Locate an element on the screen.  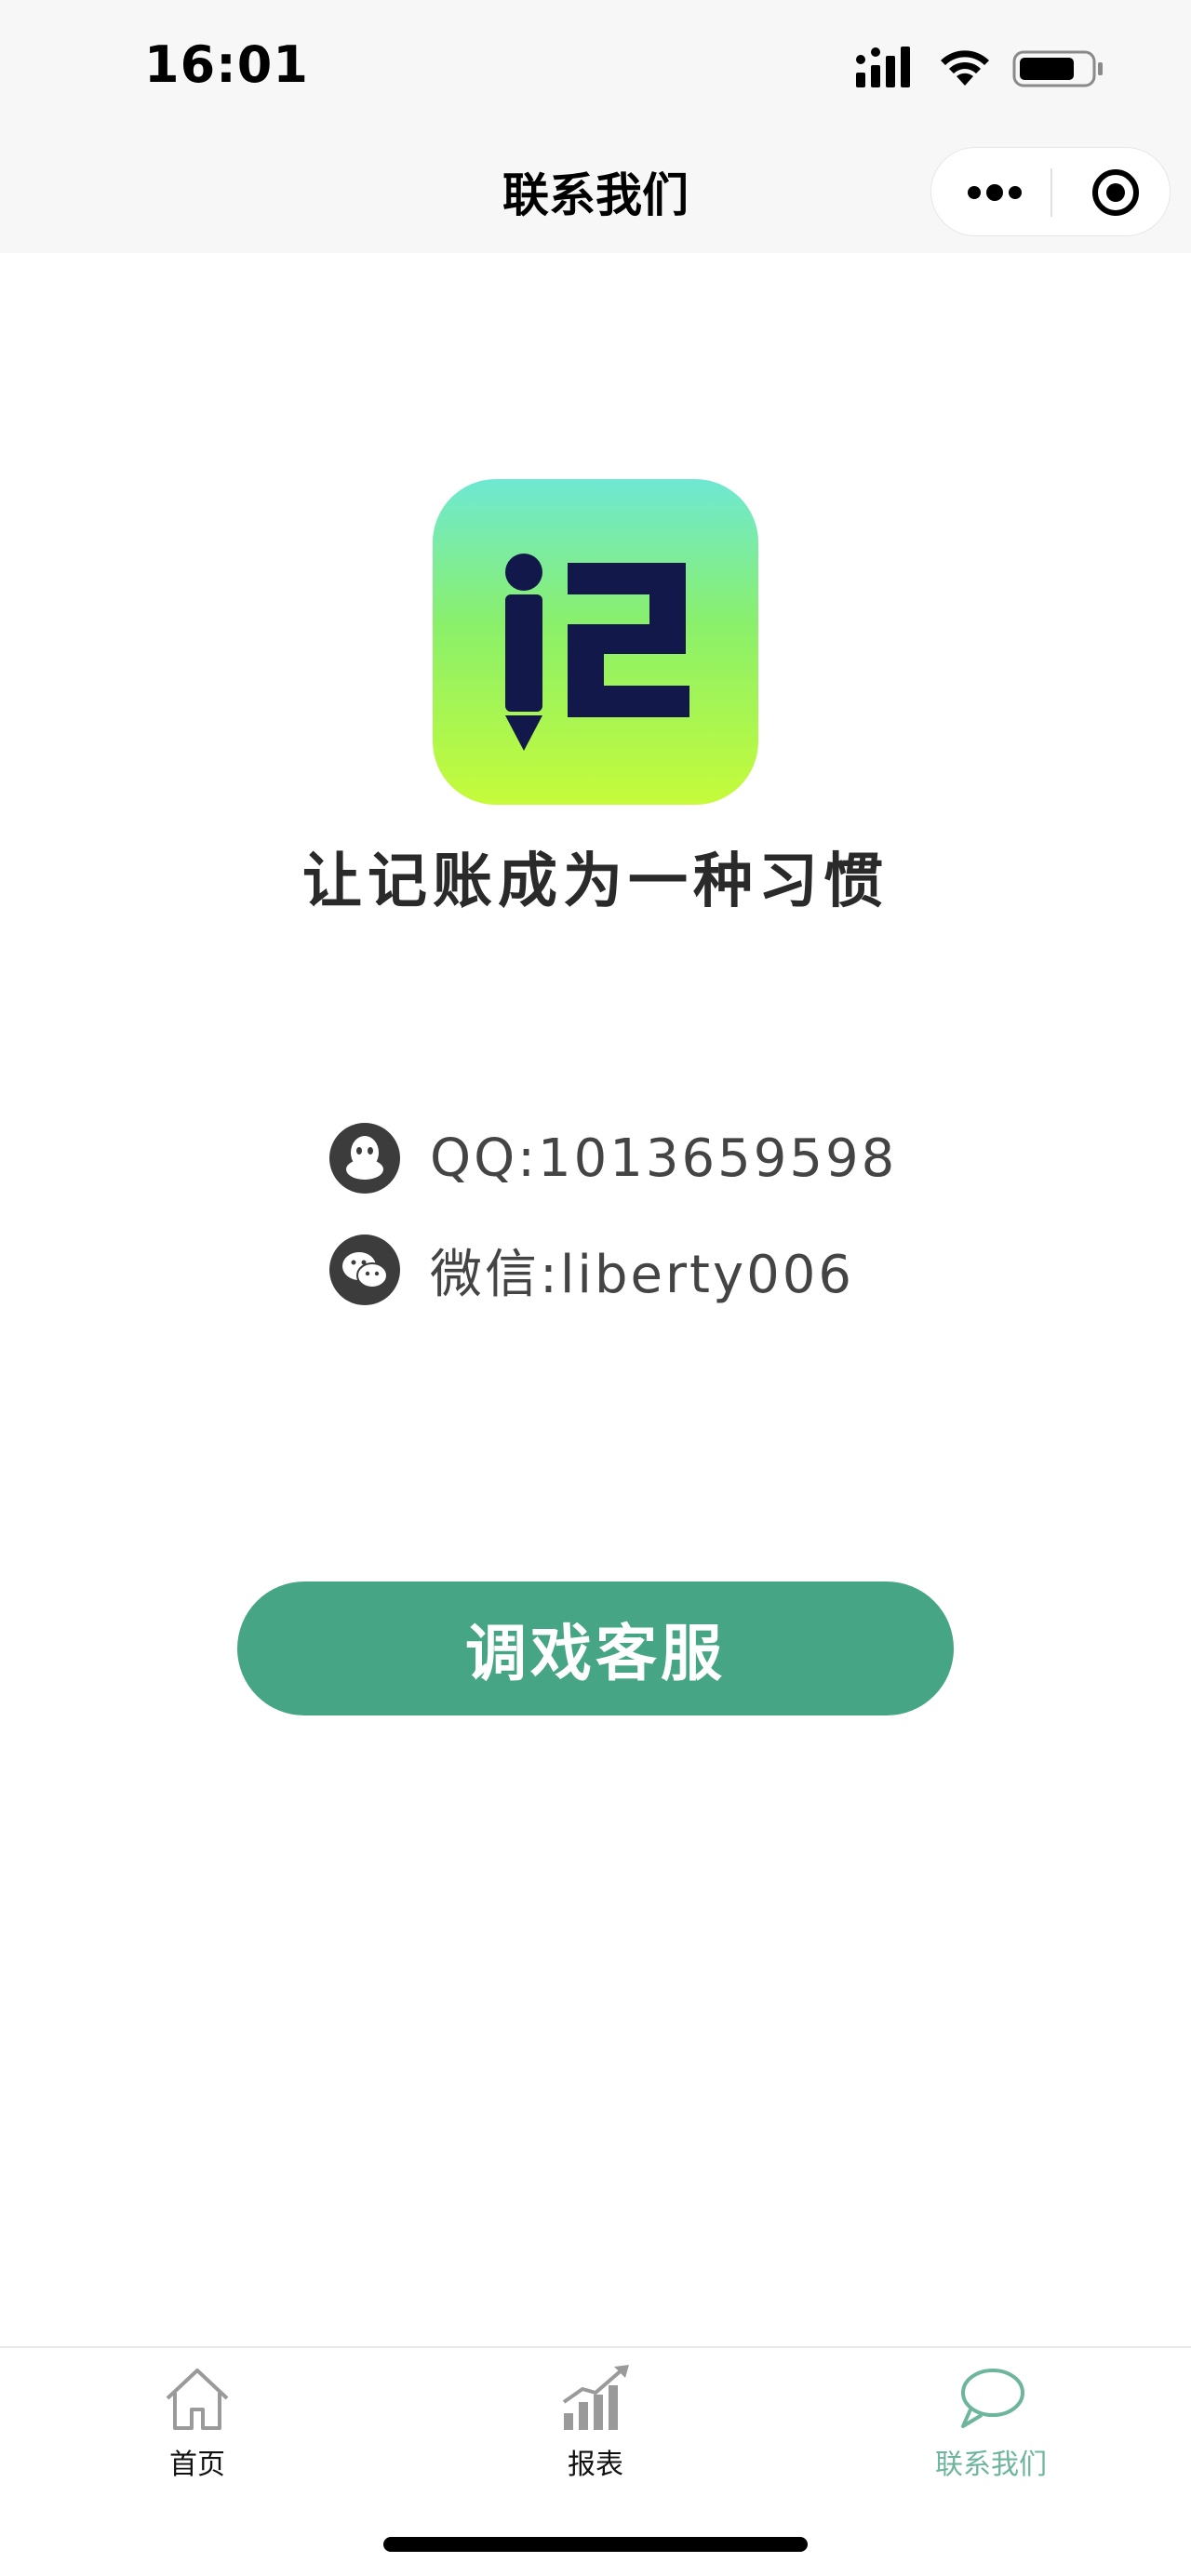
contact-wechat: 微信:liberty006 is located at coordinates (591, 1270).